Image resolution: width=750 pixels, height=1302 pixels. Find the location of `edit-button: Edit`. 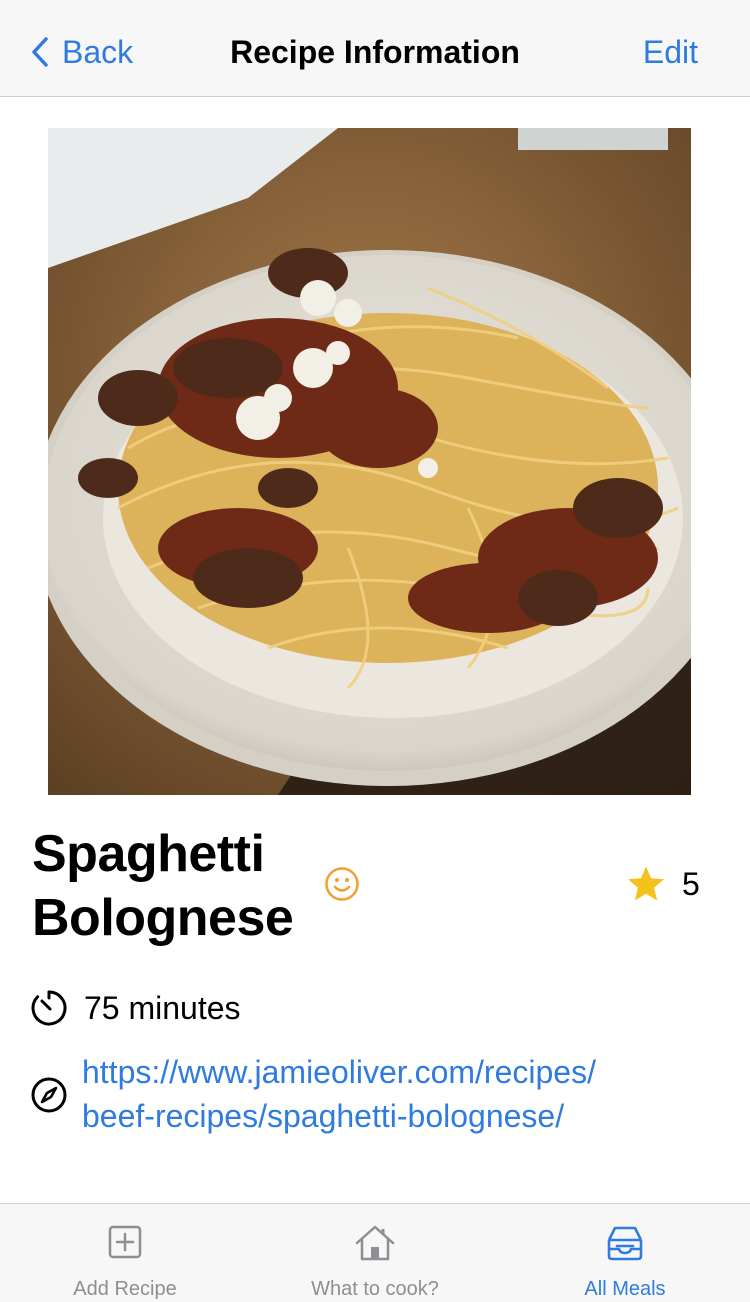

edit-button: Edit is located at coordinates (670, 52).